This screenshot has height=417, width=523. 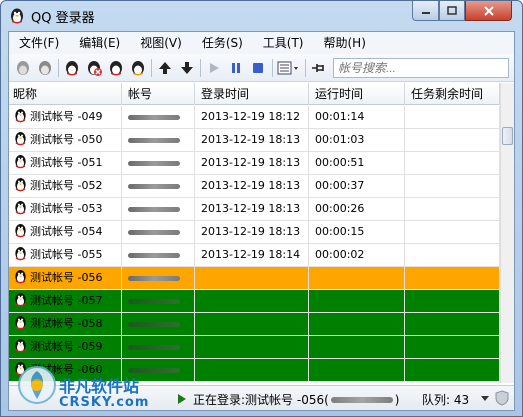 I want to click on online-button, so click(x=45, y=68).